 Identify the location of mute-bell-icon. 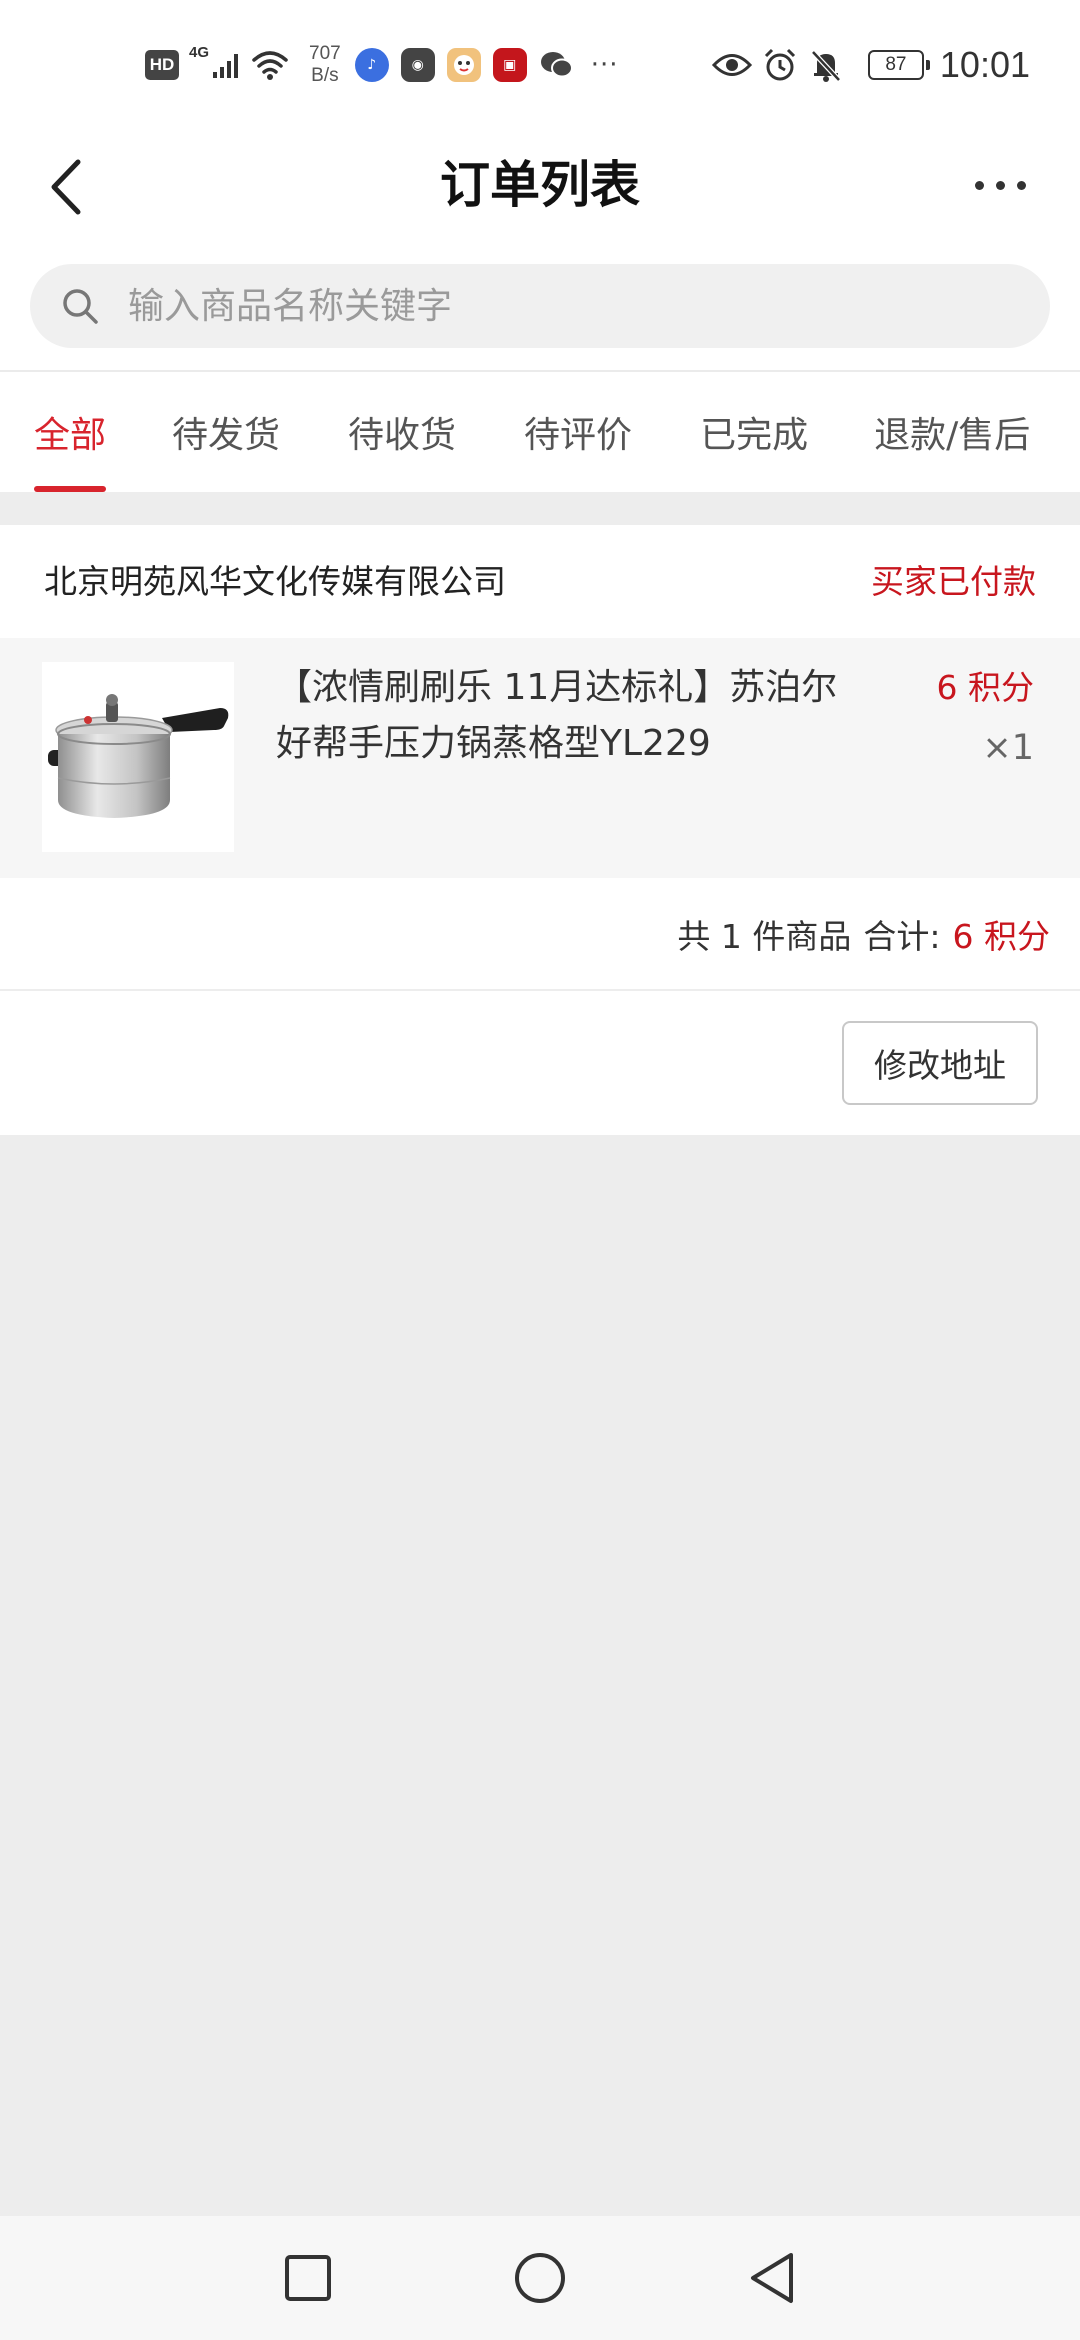
(826, 66).